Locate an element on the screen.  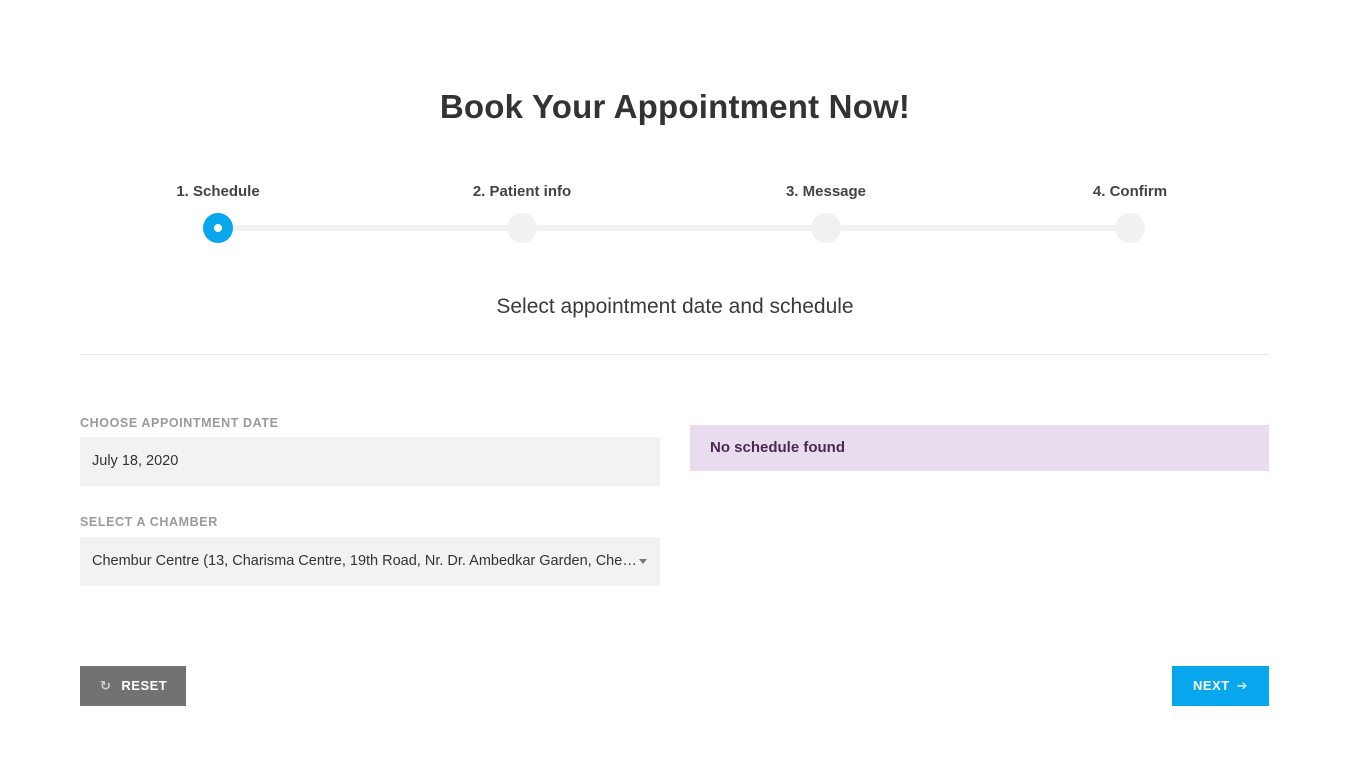
page-title: Book Your Appointment Now! is located at coordinates (675, 106).